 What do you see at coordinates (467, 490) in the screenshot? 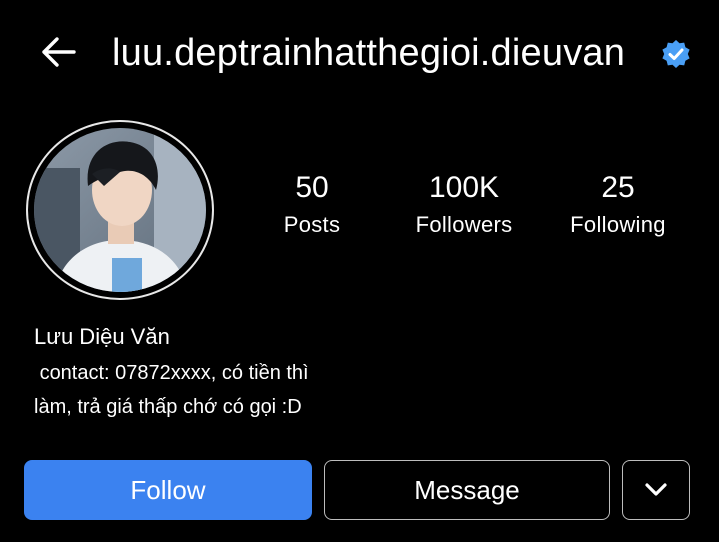
I see `message-button: Message` at bounding box center [467, 490].